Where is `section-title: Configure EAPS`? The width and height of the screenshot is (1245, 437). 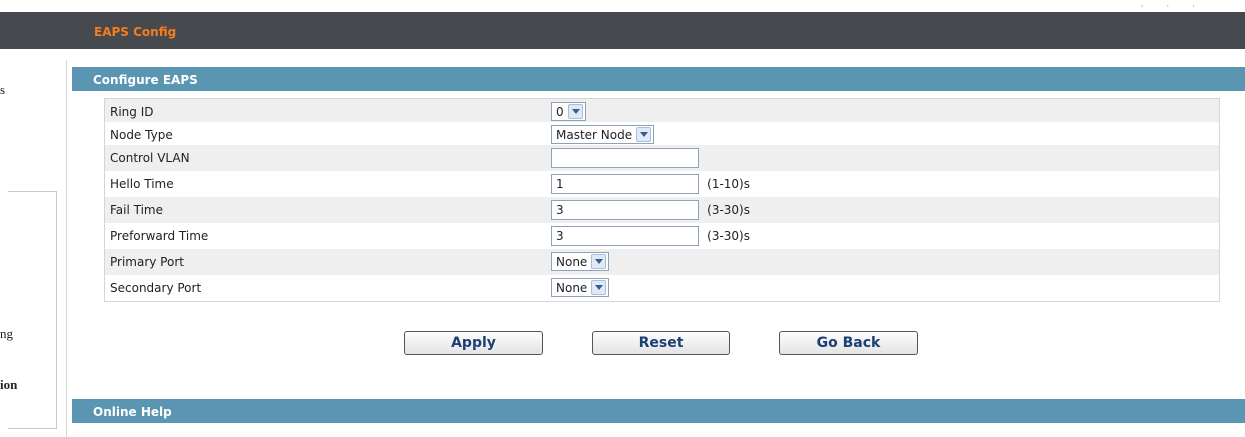 section-title: Configure EAPS is located at coordinates (145, 80).